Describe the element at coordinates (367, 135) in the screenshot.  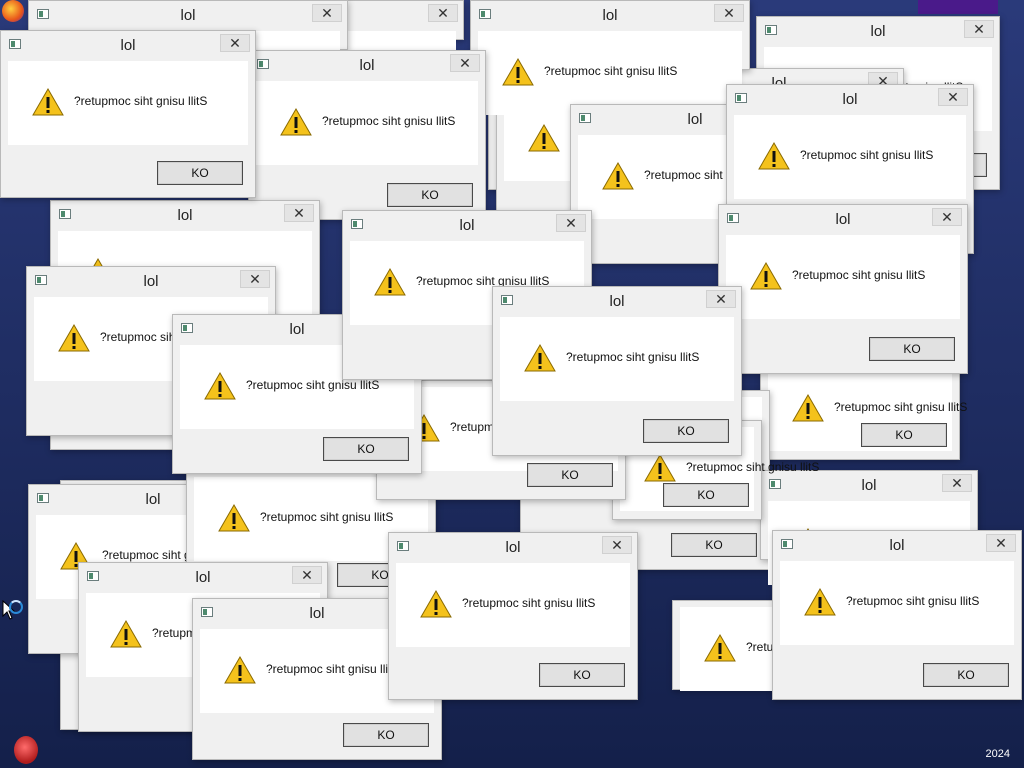
I see `alert-dialog: lol✕ ?retupmoc siht gnisu llitS KO` at that location.